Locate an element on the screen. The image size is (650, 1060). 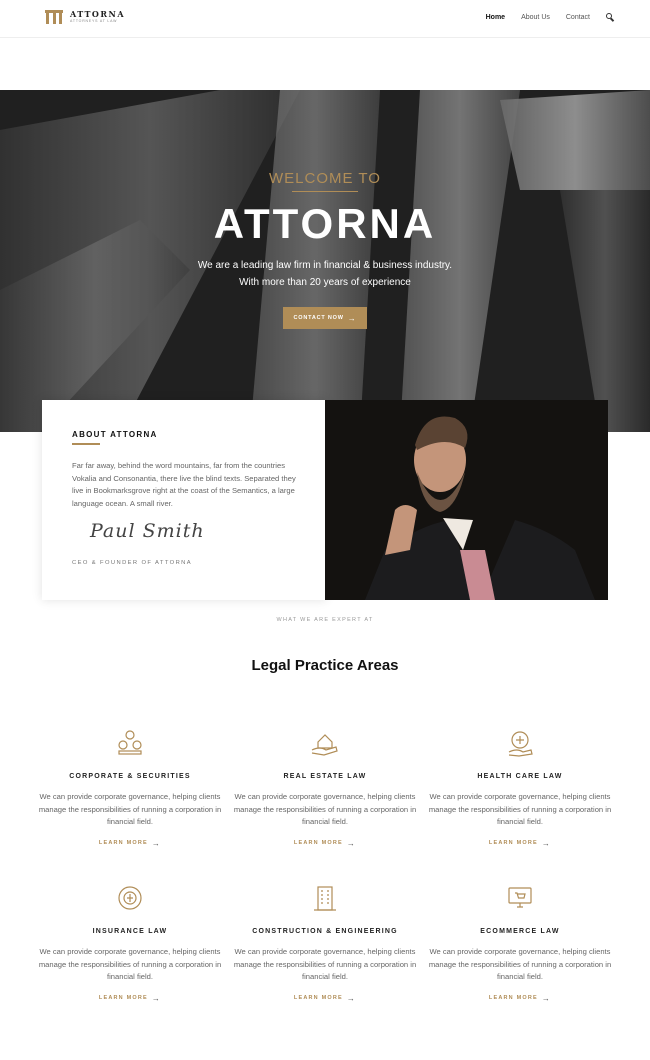
about-title: ABOUT ATTORNA is located at coordinates (115, 434).